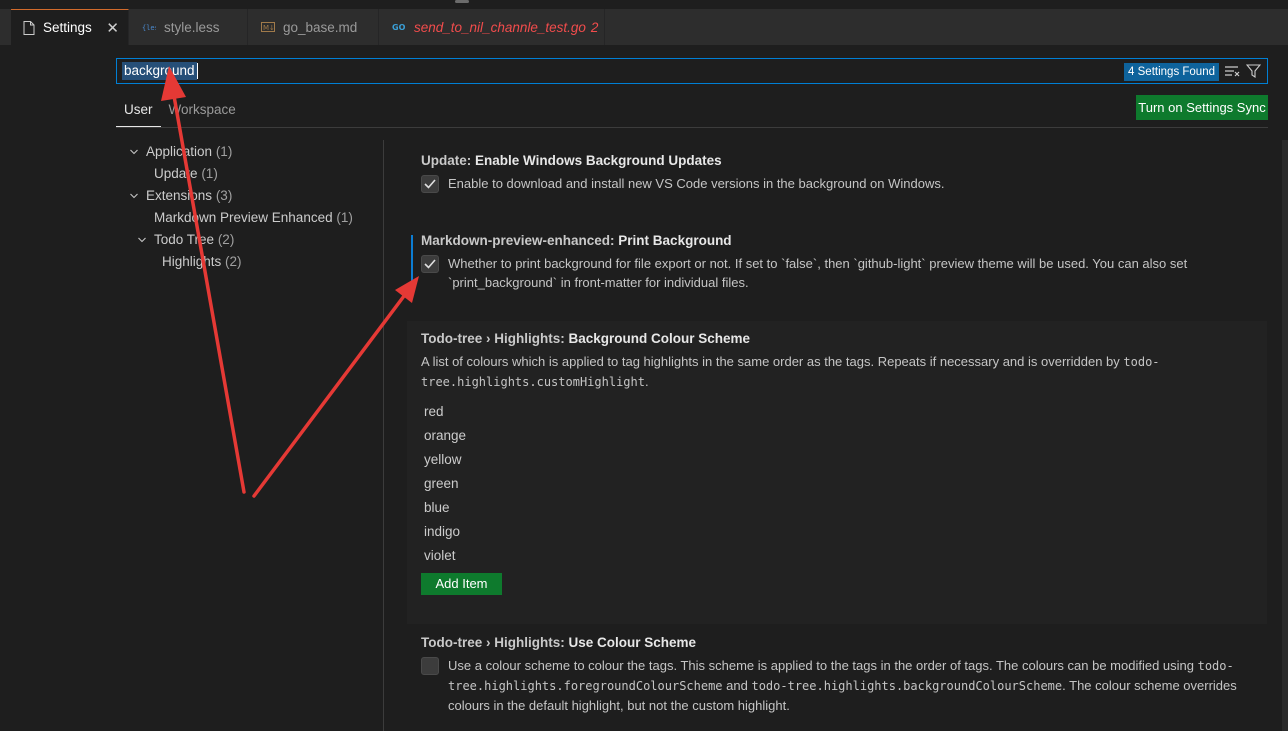 This screenshot has width=1288, height=731. I want to click on toc-item-application: Application (1), so click(250, 152).